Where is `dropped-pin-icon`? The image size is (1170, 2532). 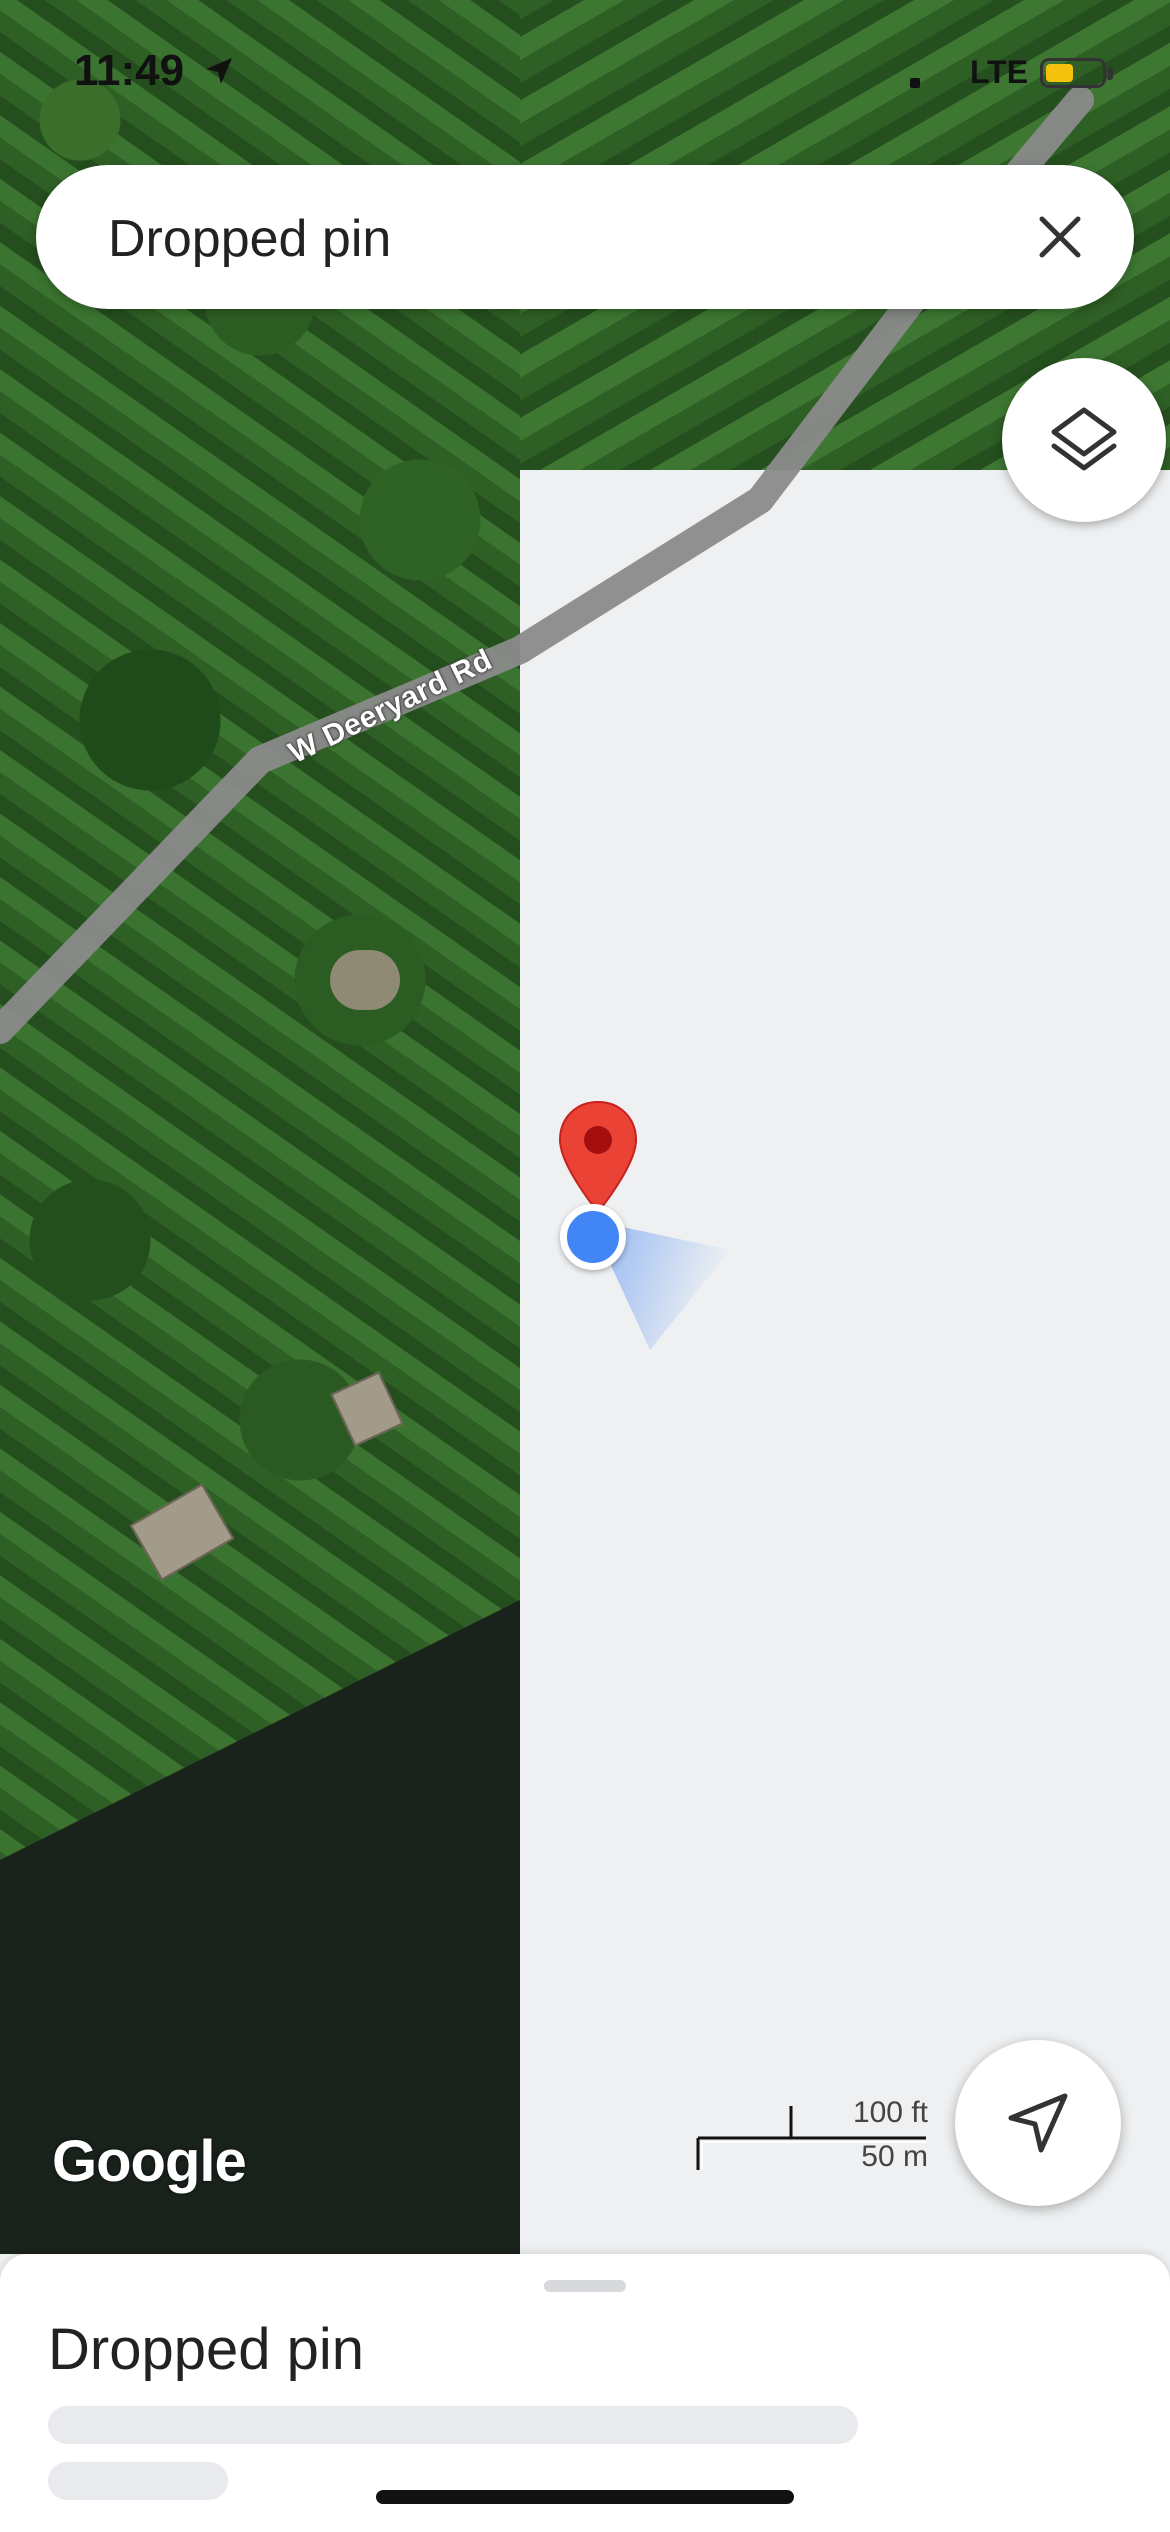
dropped-pin-icon is located at coordinates (598, 1158).